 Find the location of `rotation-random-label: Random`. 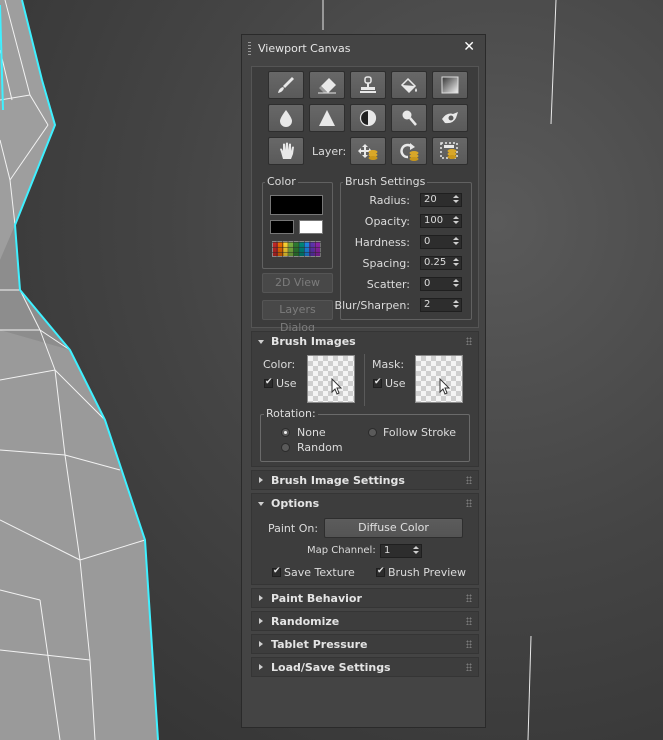

rotation-random-label: Random is located at coordinates (320, 447).